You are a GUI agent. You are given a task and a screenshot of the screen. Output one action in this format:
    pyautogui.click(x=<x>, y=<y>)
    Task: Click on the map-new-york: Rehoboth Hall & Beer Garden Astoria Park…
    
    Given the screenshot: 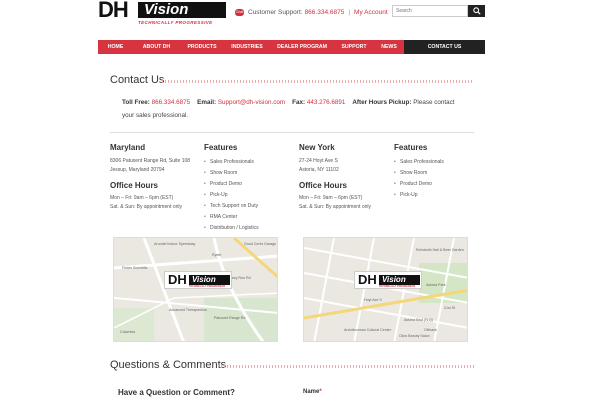 What is the action you would take?
    pyautogui.click(x=385, y=289)
    